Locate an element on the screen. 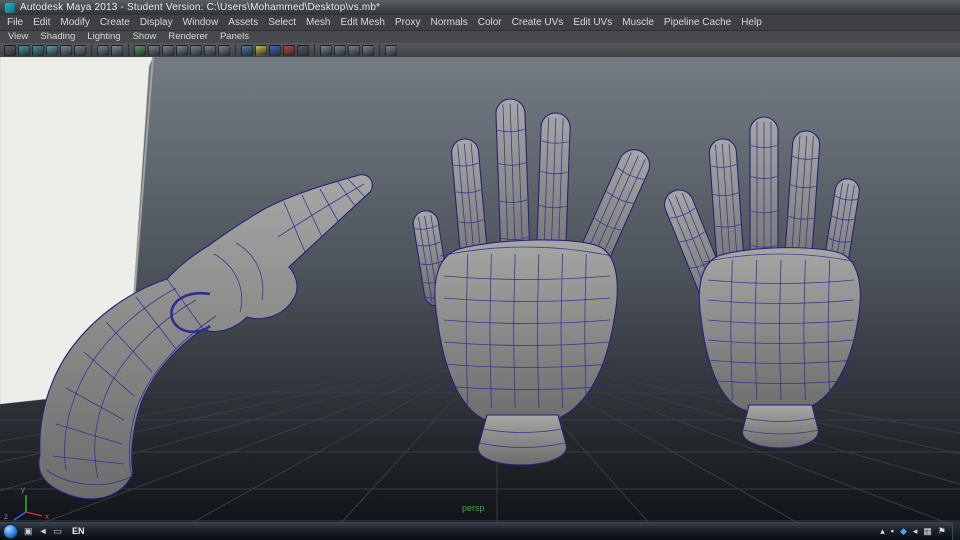 Image resolution: width=960 pixels, height=540 pixels. panel-menubar: View Shading Lighting Show Renderer Panels is located at coordinates (480, 36).